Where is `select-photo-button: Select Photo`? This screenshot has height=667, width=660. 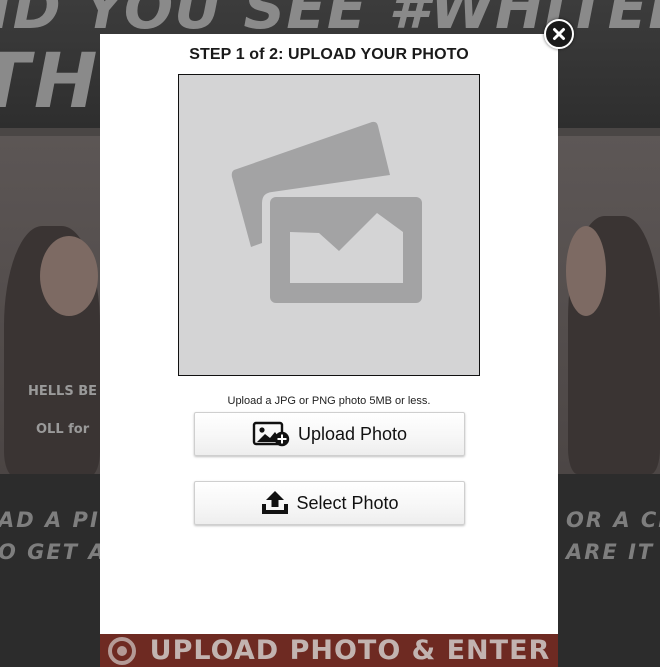
select-photo-button: Select Photo is located at coordinates (329, 503).